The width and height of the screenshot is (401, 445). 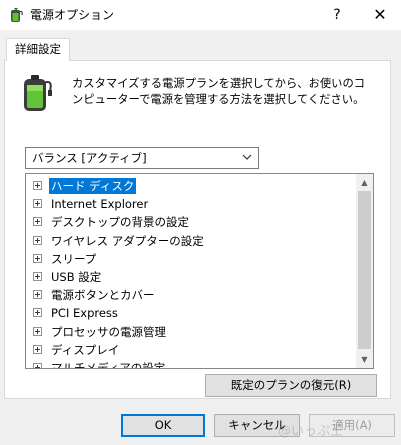 I want to click on tree-item-label: プロセッサの電源管理, so click(x=108, y=331).